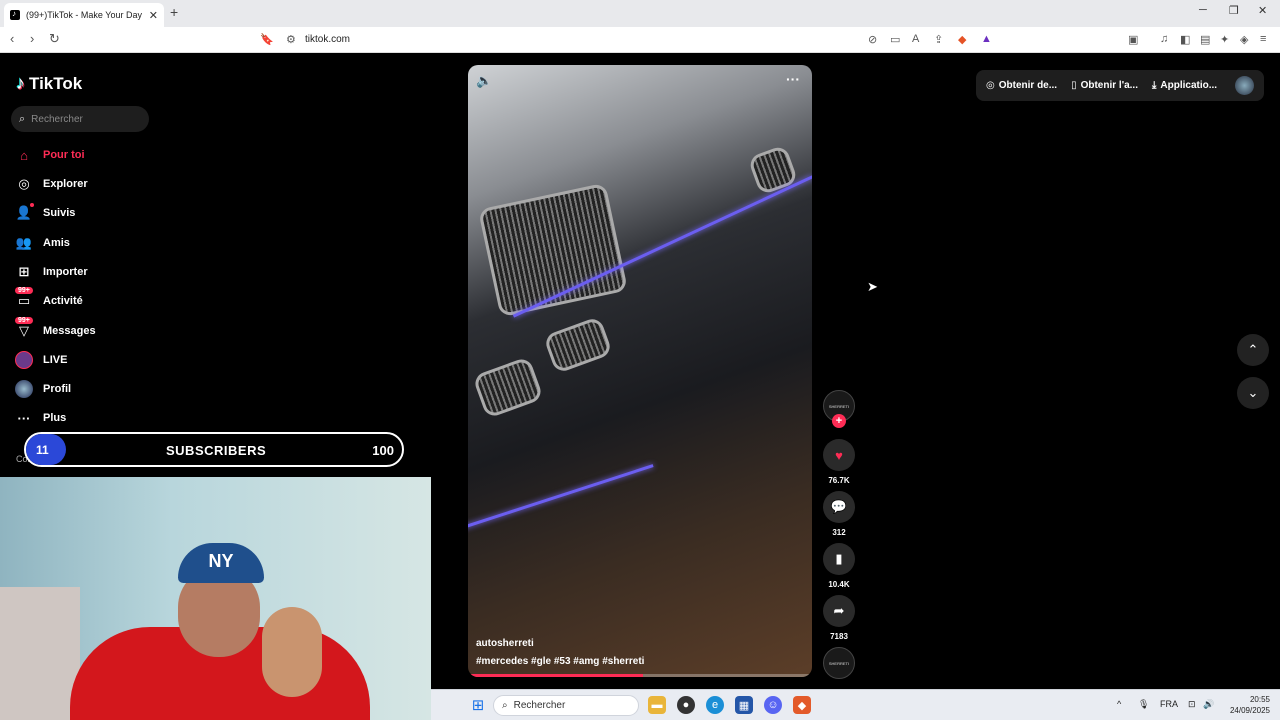 Image resolution: width=1280 pixels, height=720 pixels. Describe the element at coordinates (40, 653) in the screenshot. I see `background-door` at that location.